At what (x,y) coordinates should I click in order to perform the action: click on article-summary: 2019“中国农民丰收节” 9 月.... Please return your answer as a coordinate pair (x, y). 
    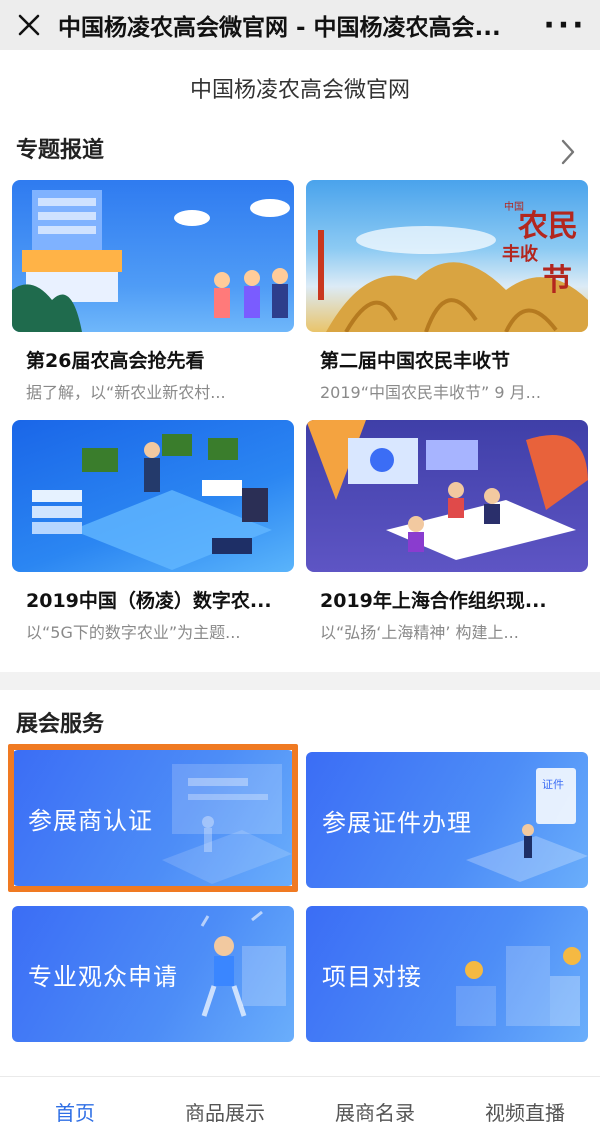
    Looking at the image, I should click on (430, 392).